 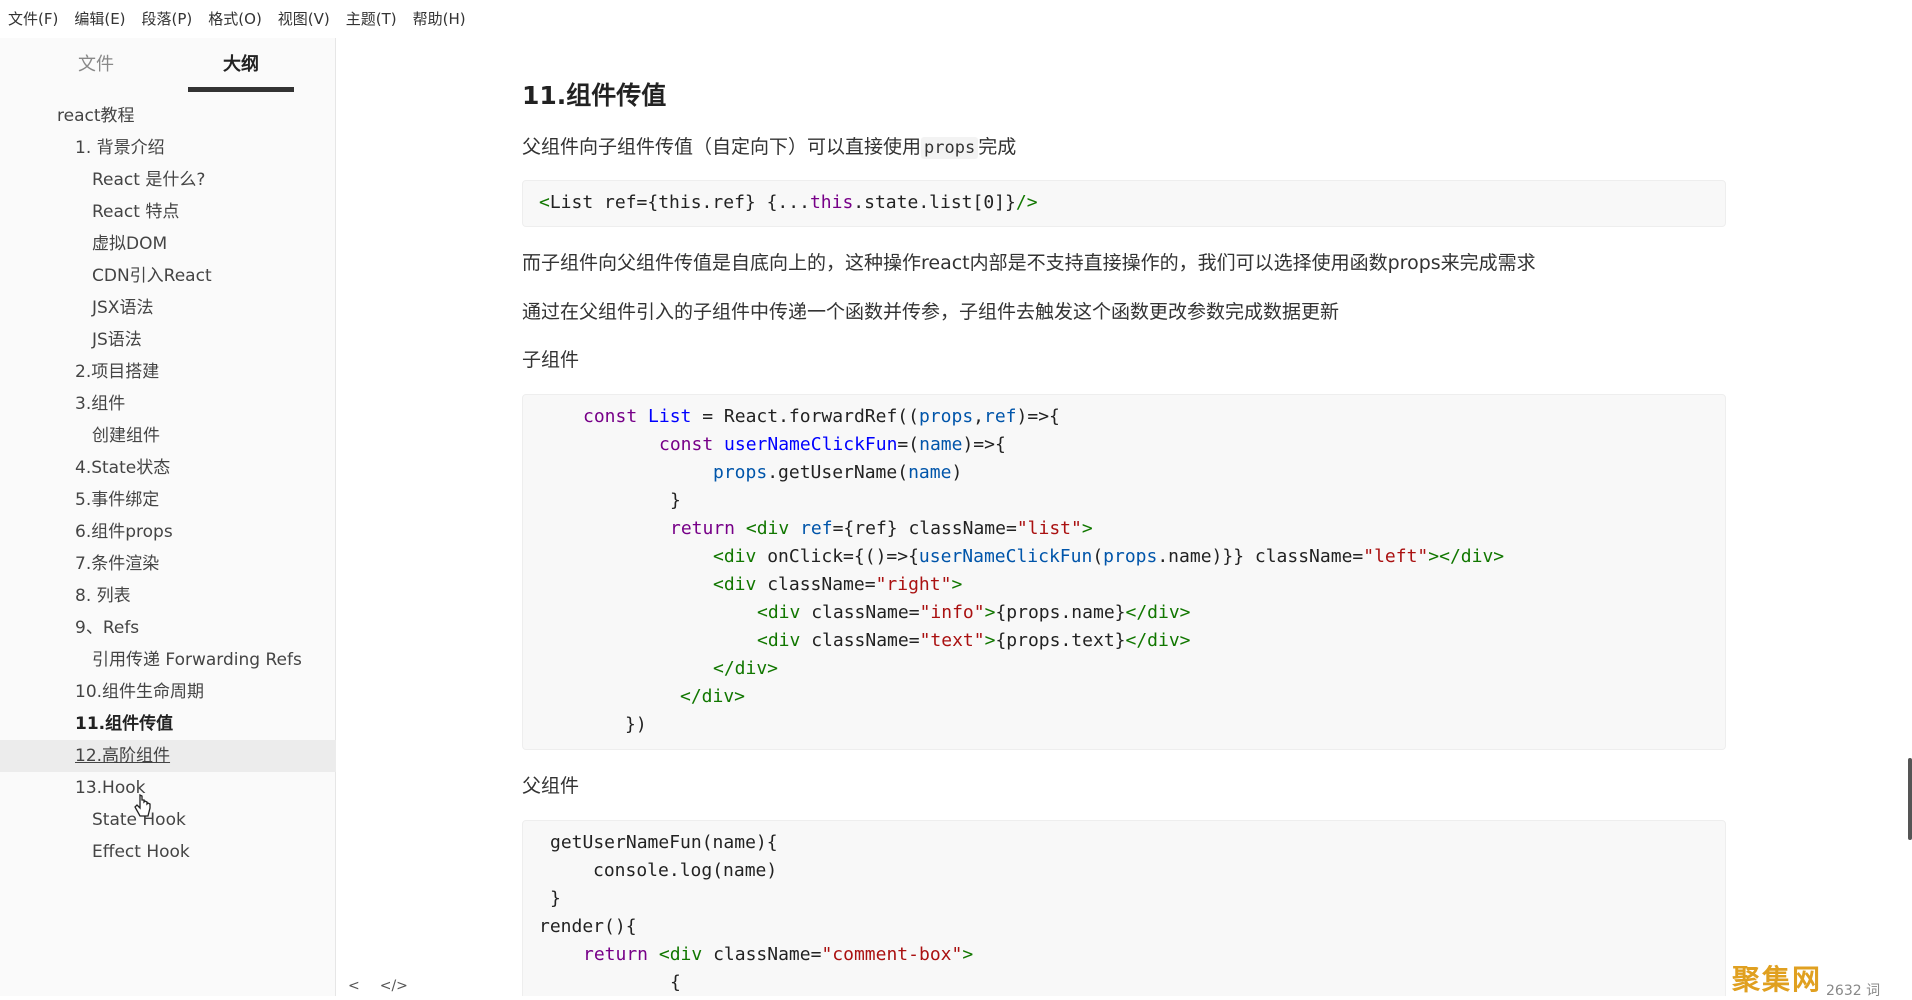 I want to click on watermark-logo: 聚集网, so click(x=1777, y=979).